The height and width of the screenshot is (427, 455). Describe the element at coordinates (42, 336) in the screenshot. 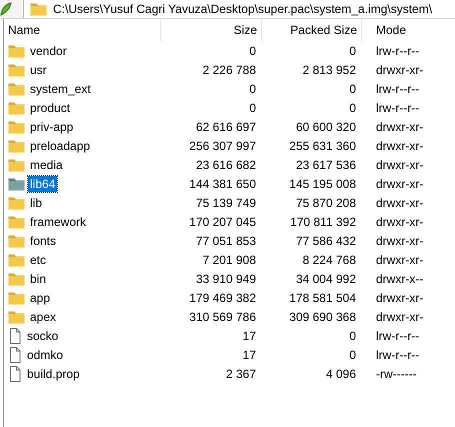

I see `file-name: socko` at that location.